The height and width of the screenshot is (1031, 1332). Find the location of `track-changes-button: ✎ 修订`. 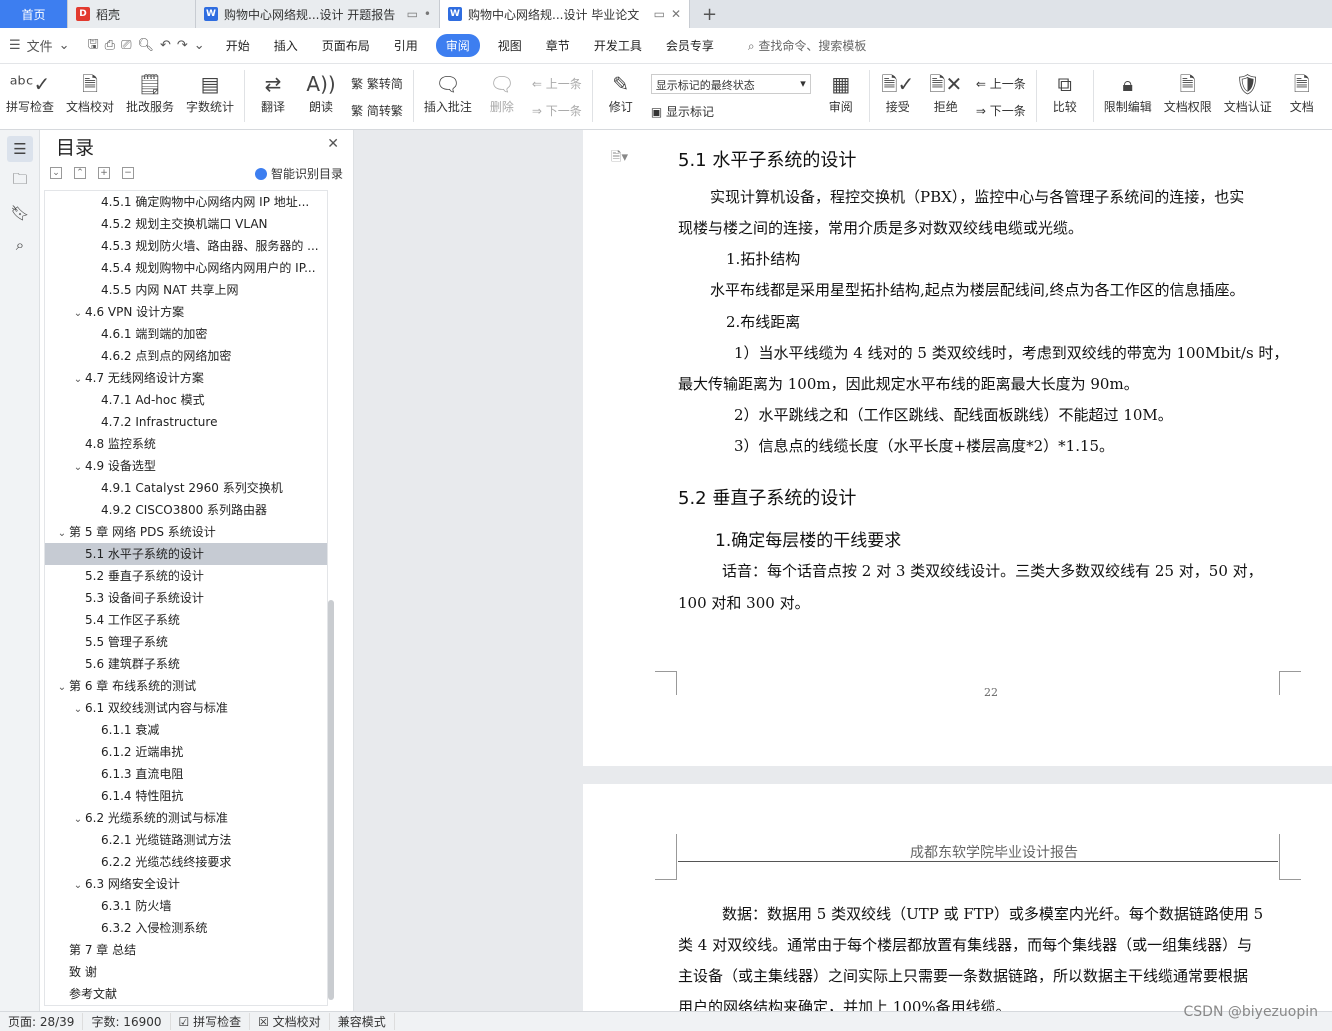

track-changes-button: ✎ 修订 is located at coordinates (621, 92).